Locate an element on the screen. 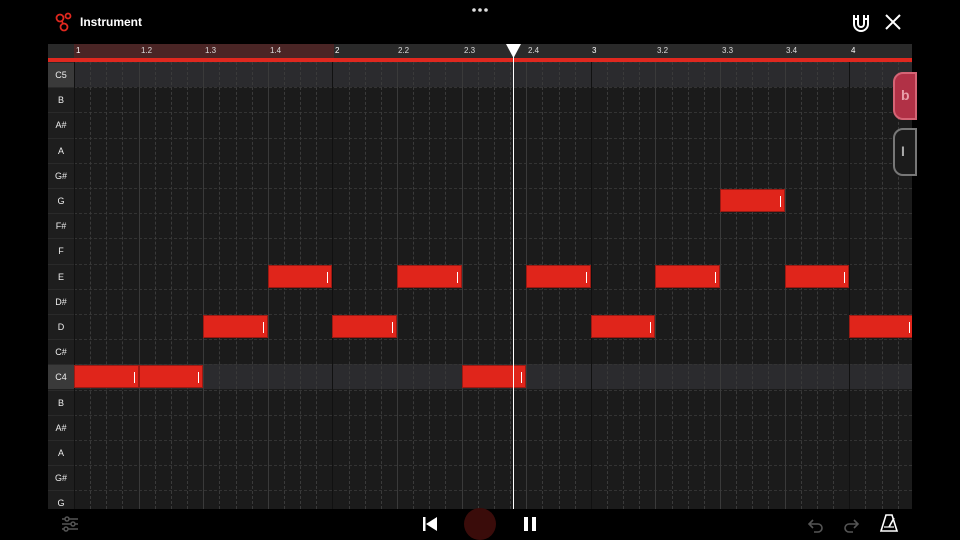 This screenshot has width=960, height=540. piano-key: C4 is located at coordinates (61, 377).